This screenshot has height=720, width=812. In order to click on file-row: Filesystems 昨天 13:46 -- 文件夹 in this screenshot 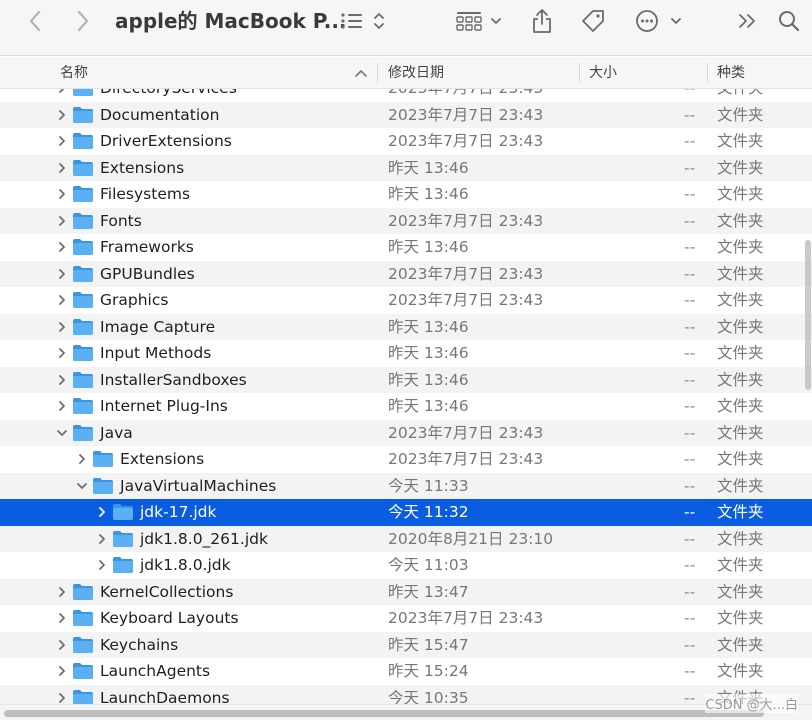, I will do `click(406, 194)`.